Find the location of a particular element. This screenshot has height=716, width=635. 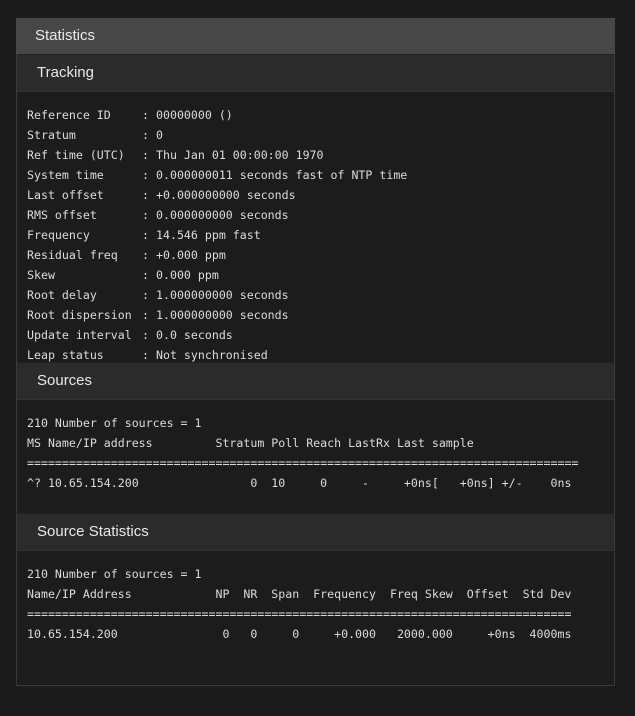

source-statistics-section-header: Source Statistics is located at coordinates (315, 532).